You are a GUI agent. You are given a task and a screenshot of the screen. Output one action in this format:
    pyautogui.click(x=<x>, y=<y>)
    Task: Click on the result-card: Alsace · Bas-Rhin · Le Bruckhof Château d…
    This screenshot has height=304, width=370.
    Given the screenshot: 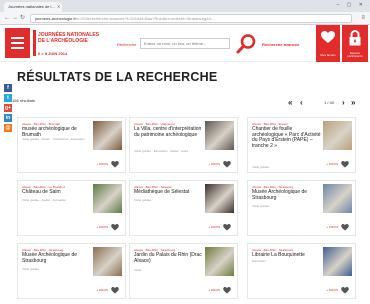 What is the action you would take?
    pyautogui.click(x=71, y=208)
    